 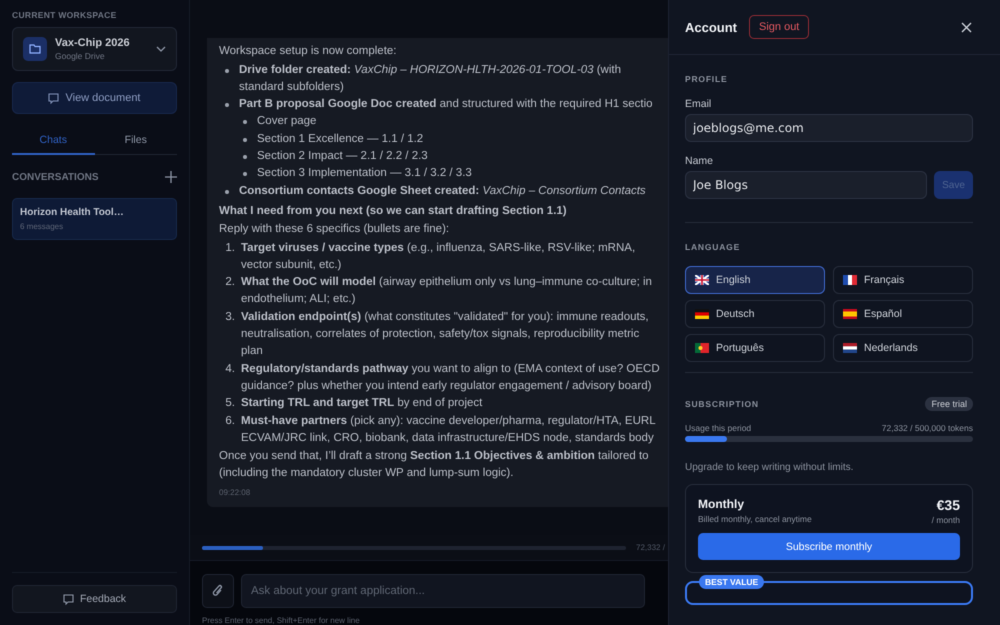 I want to click on workspace-selector: Vax-Chip 2026 Google Drive, so click(x=94, y=49).